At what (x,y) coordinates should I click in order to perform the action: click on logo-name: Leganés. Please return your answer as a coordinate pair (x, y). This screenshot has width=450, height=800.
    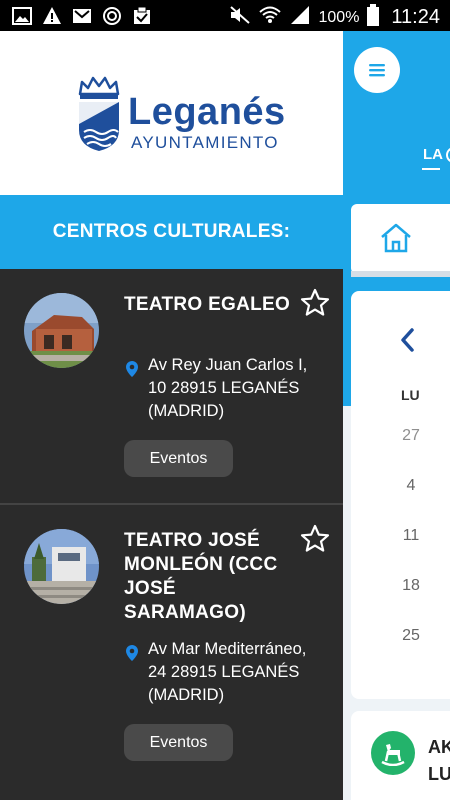
    Looking at the image, I should click on (207, 112).